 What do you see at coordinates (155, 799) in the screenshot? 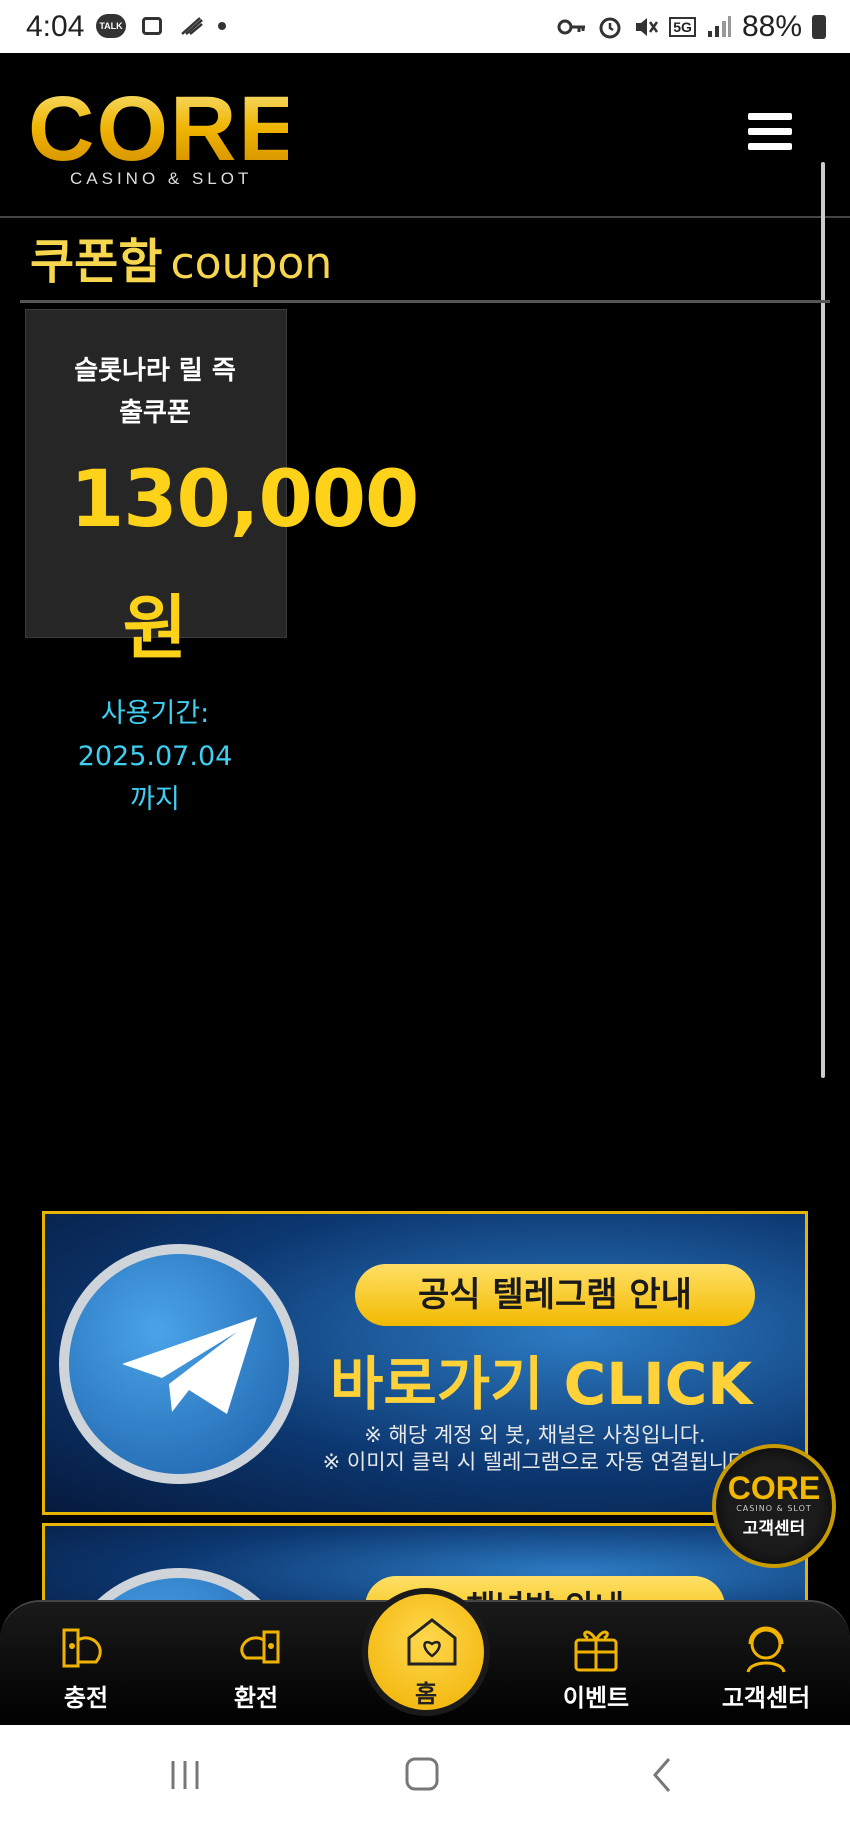
I see `period-suffix: 까지` at bounding box center [155, 799].